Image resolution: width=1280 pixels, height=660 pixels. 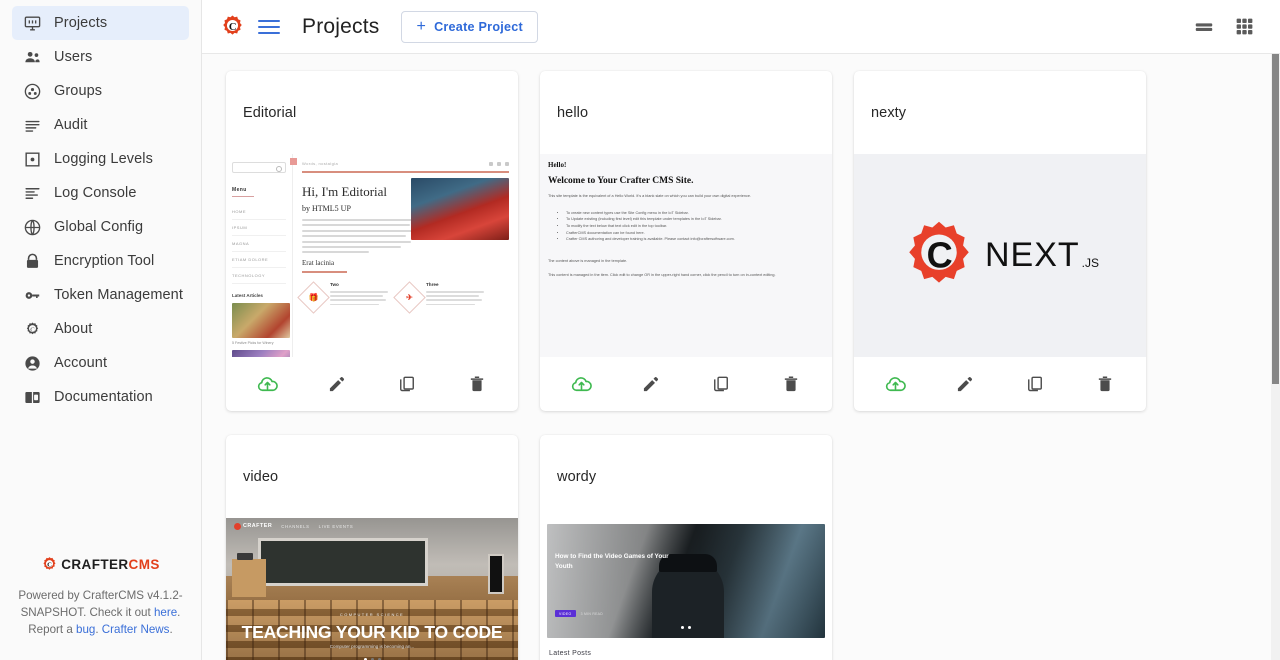 What do you see at coordinates (460, 209) in the screenshot?
I see `editorial-hero-image` at bounding box center [460, 209].